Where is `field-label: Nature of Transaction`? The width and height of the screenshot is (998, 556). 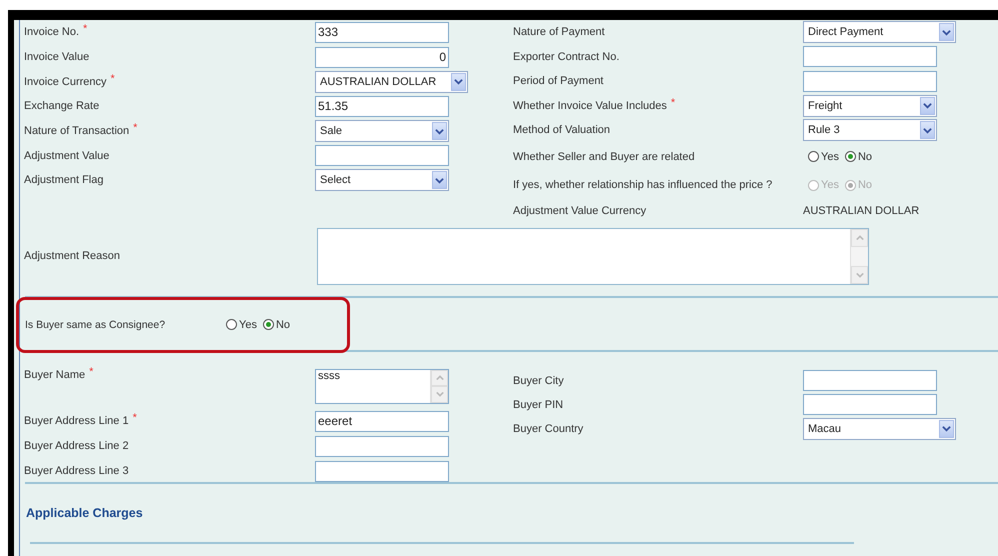 field-label: Nature of Transaction is located at coordinates (77, 131).